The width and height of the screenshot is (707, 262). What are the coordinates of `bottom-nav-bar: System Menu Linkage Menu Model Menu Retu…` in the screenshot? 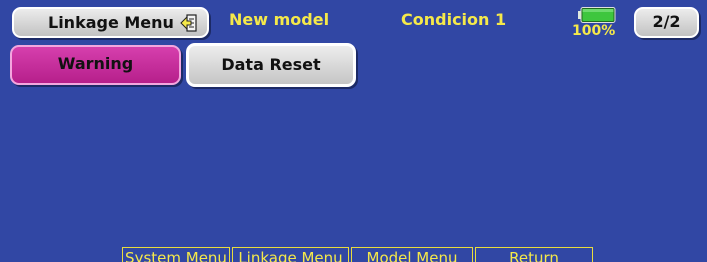 It's located at (358, 254).